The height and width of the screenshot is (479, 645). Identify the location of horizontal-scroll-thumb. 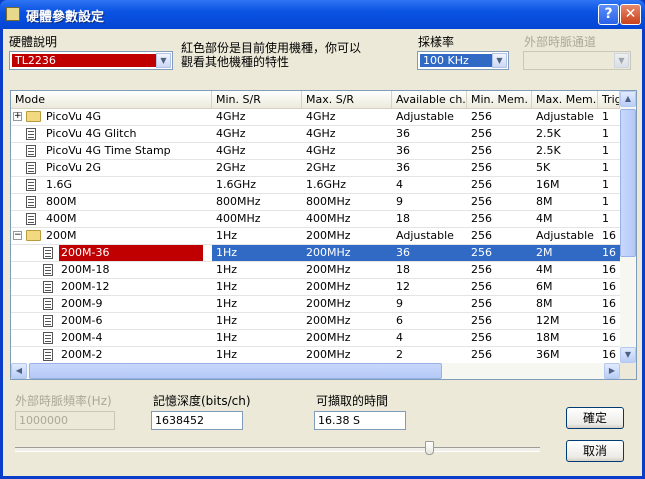
(235, 371).